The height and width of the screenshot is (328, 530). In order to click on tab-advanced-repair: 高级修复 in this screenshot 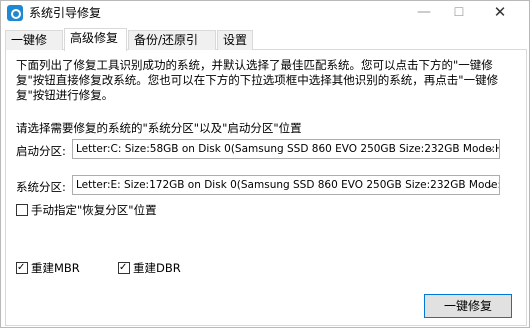, I will do `click(95, 39)`.